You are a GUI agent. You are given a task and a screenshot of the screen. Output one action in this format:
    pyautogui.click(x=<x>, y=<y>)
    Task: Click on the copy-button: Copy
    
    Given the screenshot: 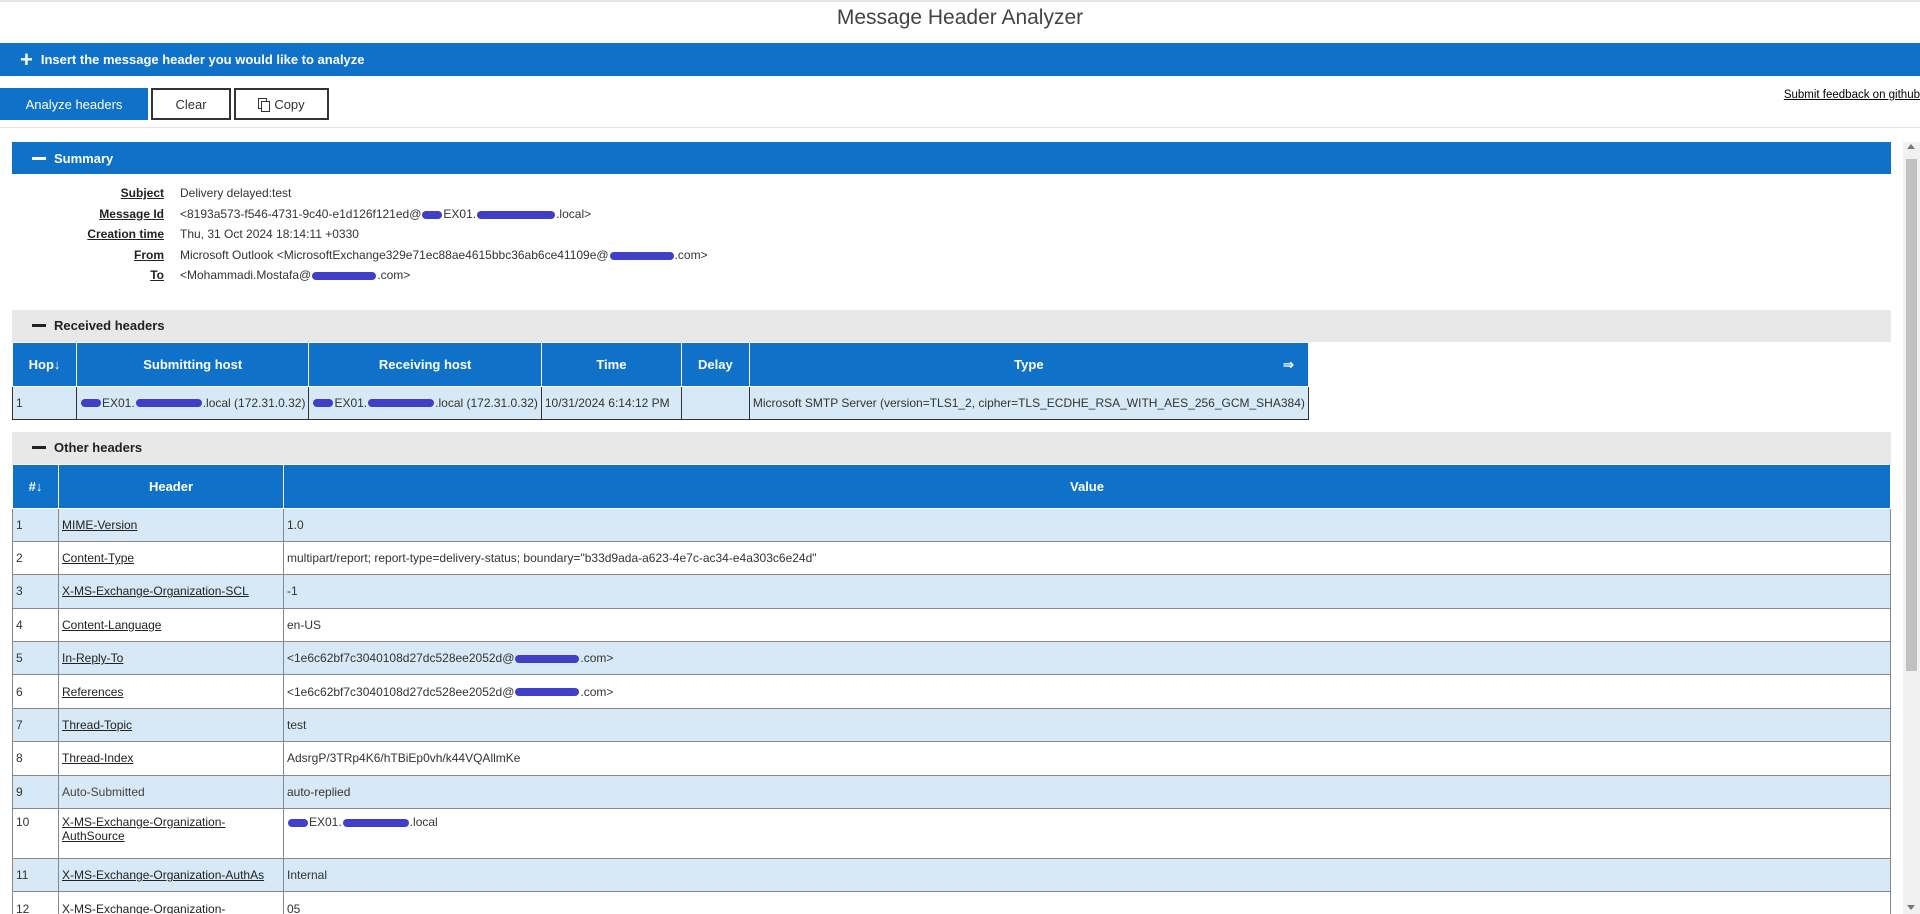 What is the action you would take?
    pyautogui.click(x=281, y=104)
    